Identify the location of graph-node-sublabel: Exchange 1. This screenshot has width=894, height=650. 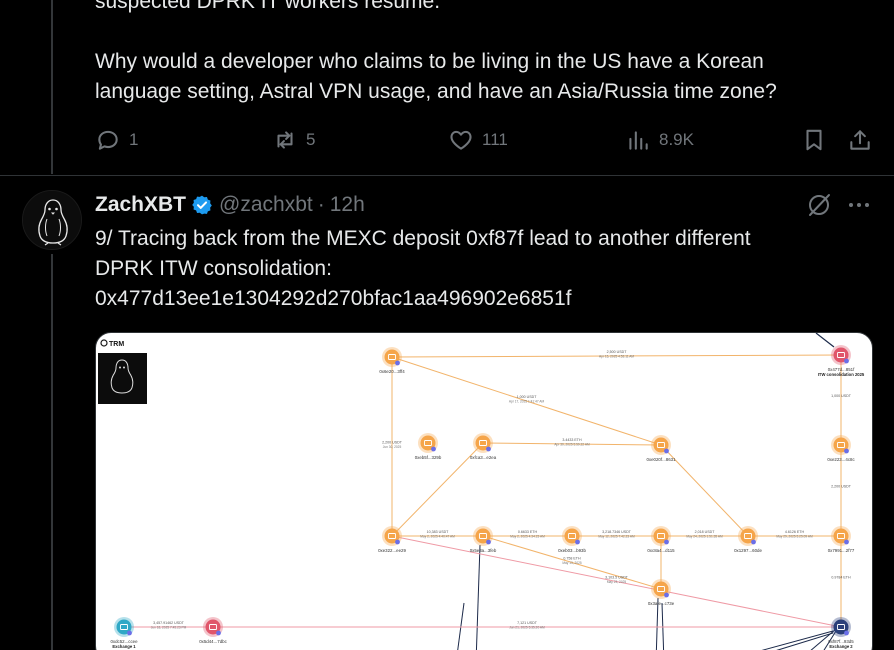
(124, 646).